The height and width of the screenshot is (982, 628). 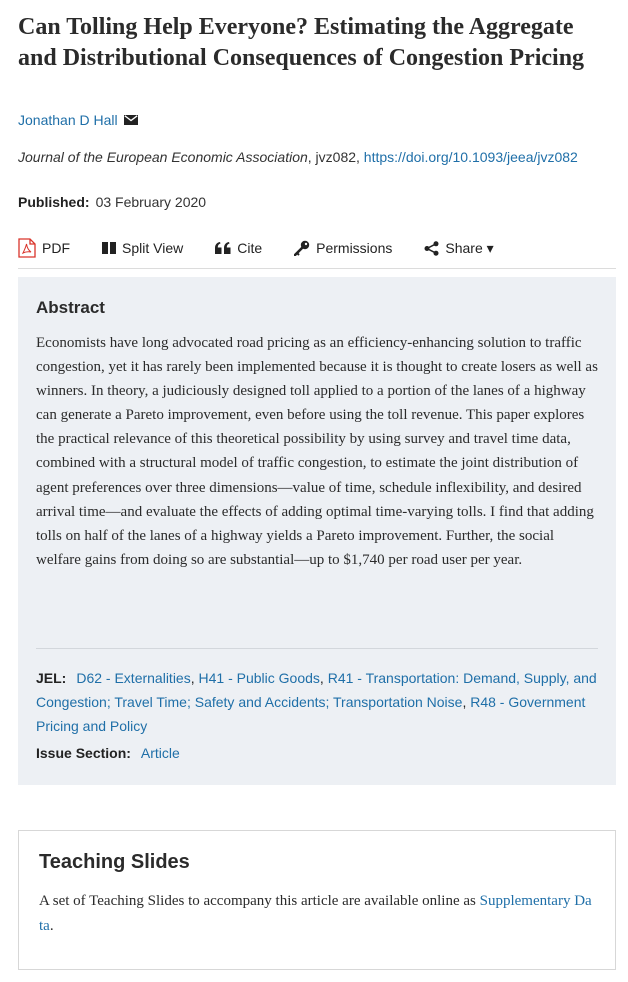 I want to click on mail-icon, so click(x=130, y=120).